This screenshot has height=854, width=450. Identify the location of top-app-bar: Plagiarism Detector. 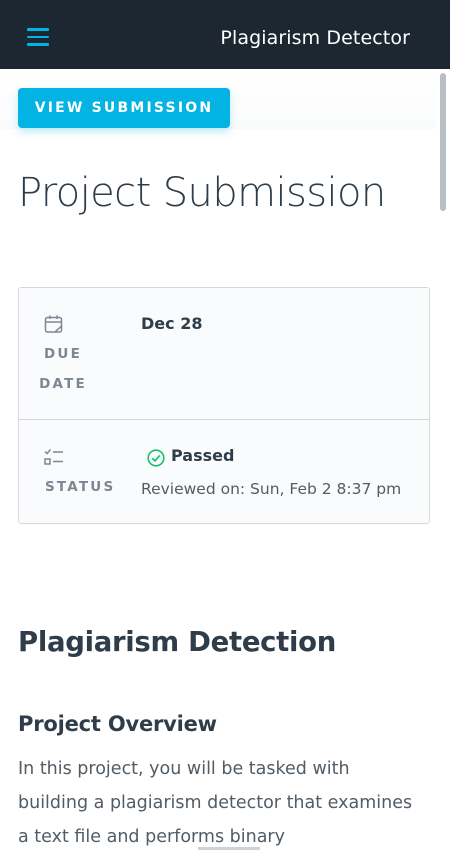
(225, 34).